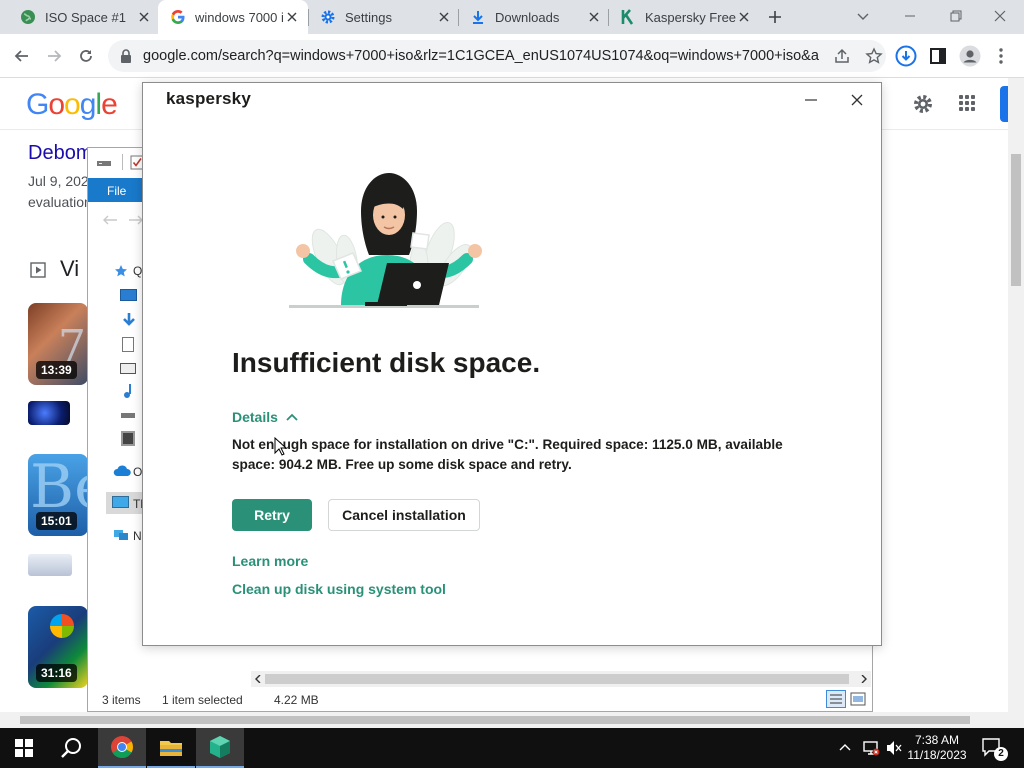 The width and height of the screenshot is (1024, 768). What do you see at coordinates (874, 56) in the screenshot?
I see `bookmark-star-icon` at bounding box center [874, 56].